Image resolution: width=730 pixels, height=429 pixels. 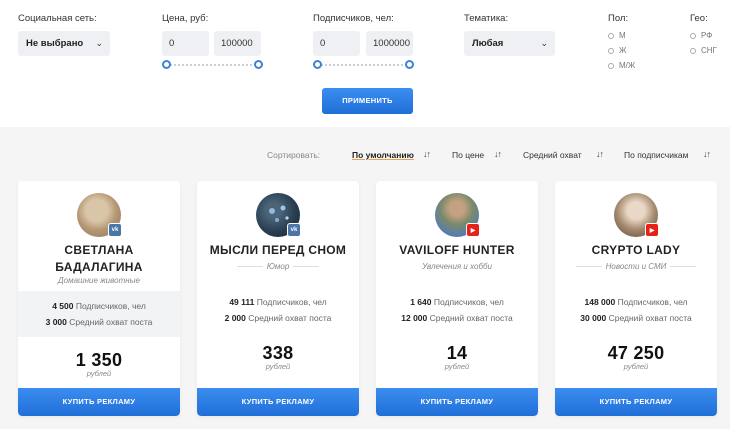 I want to click on card-topic: Юмор, so click(x=278, y=266).